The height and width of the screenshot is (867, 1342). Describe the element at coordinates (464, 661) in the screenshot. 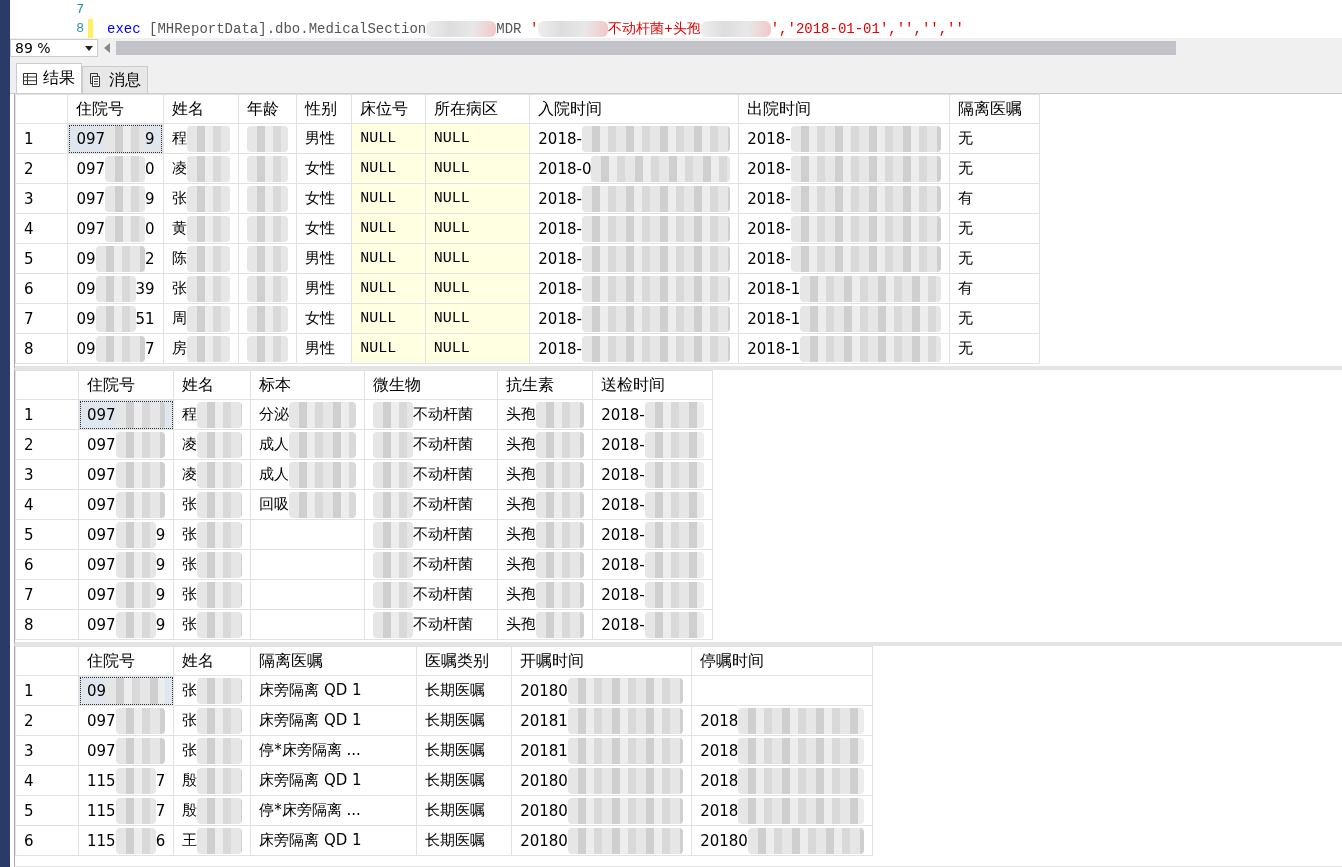

I see `column-header: 医嘱类别` at that location.